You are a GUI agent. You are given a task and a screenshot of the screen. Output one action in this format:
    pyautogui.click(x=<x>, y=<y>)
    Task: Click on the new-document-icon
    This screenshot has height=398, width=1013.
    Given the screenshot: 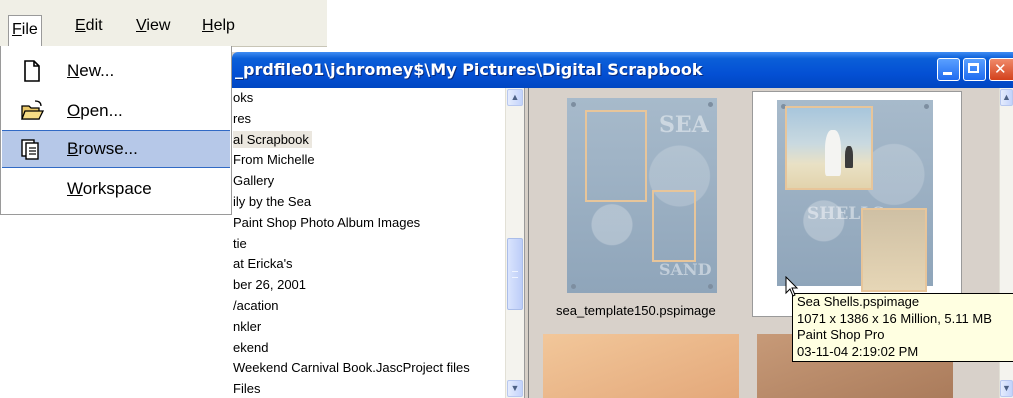 What is the action you would take?
    pyautogui.click(x=32, y=71)
    